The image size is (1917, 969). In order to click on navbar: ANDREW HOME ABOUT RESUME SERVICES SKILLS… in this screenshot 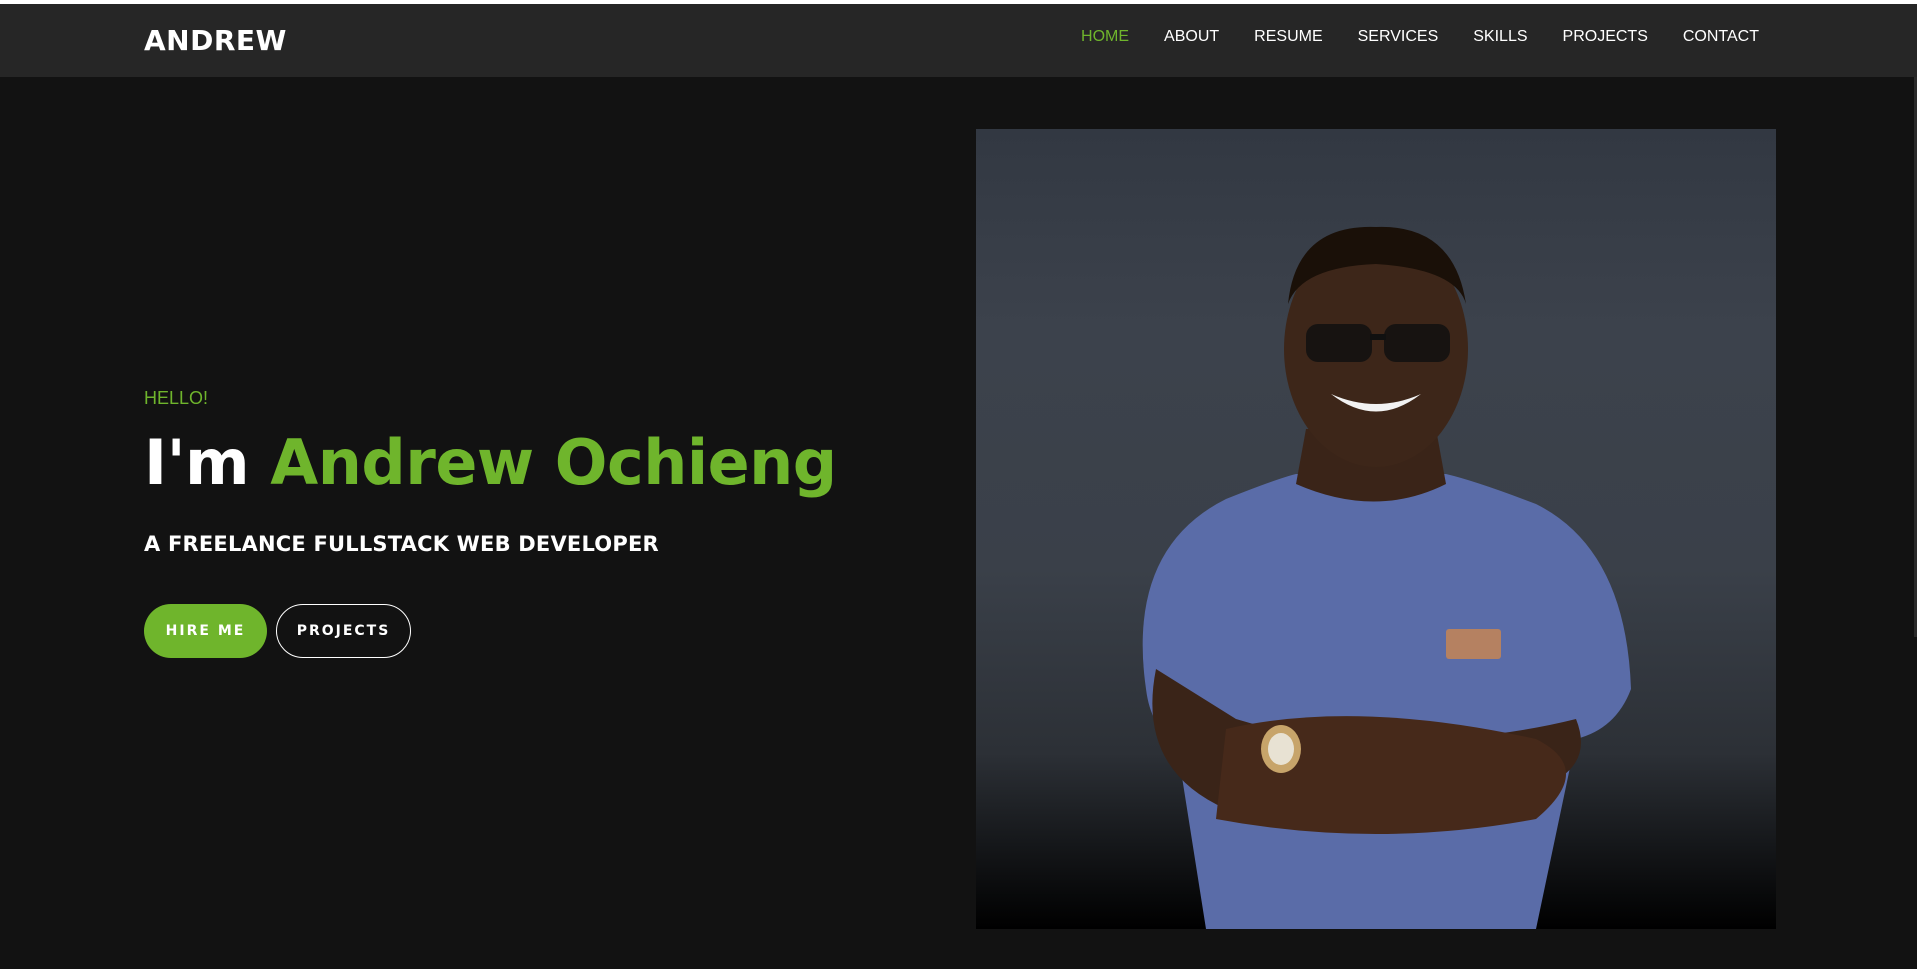, I will do `click(958, 40)`.